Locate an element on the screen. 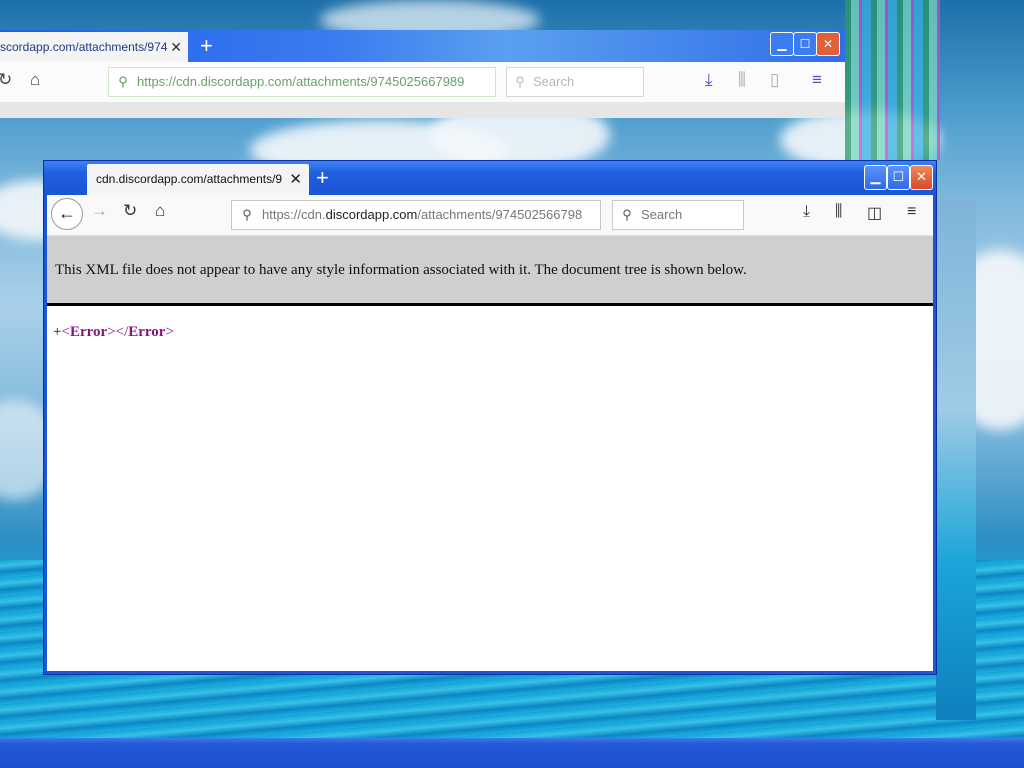 The height and width of the screenshot is (768, 1024). tree-close-gt: > is located at coordinates (169, 332).